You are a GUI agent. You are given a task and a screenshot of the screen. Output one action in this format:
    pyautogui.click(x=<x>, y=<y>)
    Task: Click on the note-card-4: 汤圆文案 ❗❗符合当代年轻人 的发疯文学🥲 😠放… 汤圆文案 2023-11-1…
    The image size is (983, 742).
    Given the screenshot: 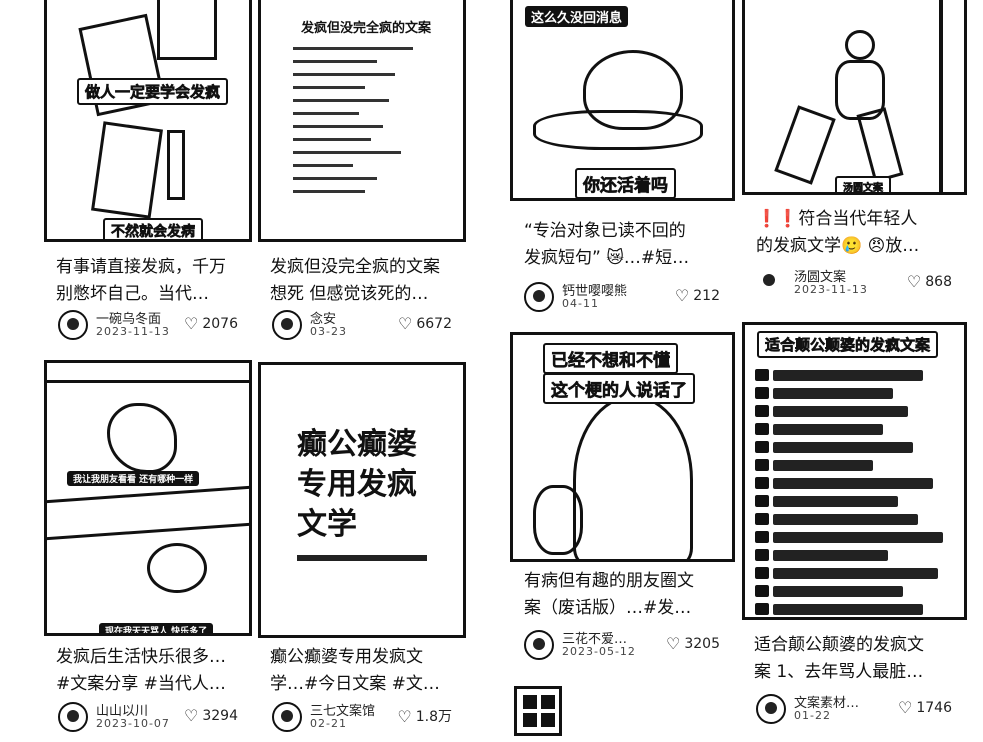 What is the action you would take?
    pyautogui.click(x=854, y=155)
    